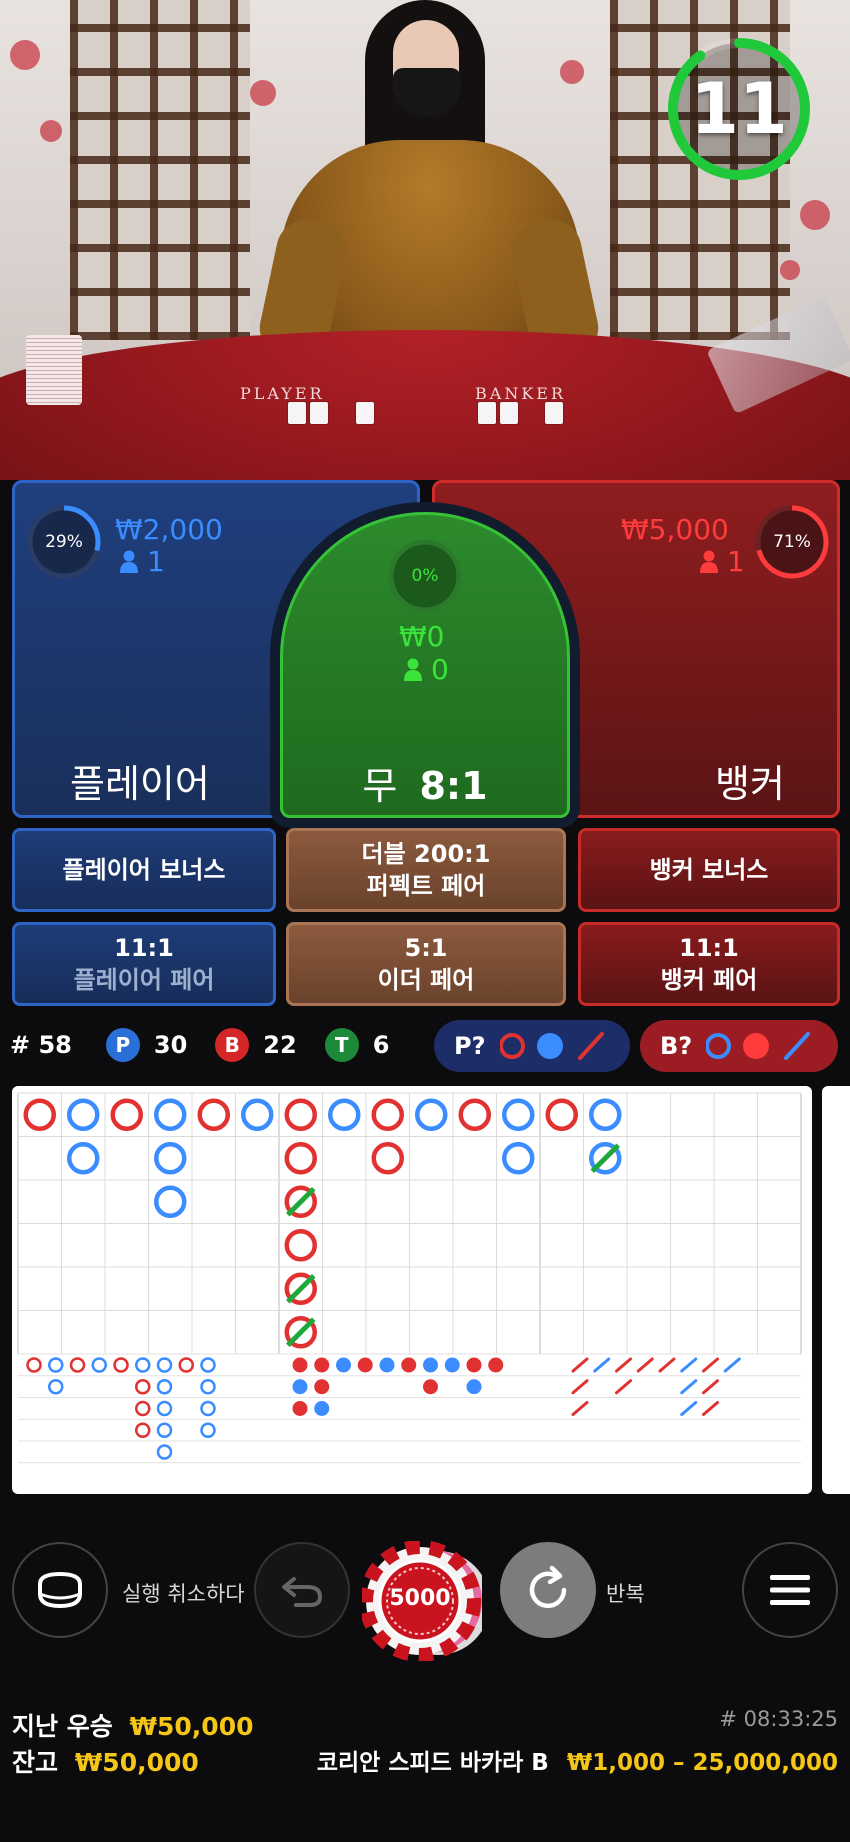  Describe the element at coordinates (380, 786) in the screenshot. I see `tie-label: 무` at that location.